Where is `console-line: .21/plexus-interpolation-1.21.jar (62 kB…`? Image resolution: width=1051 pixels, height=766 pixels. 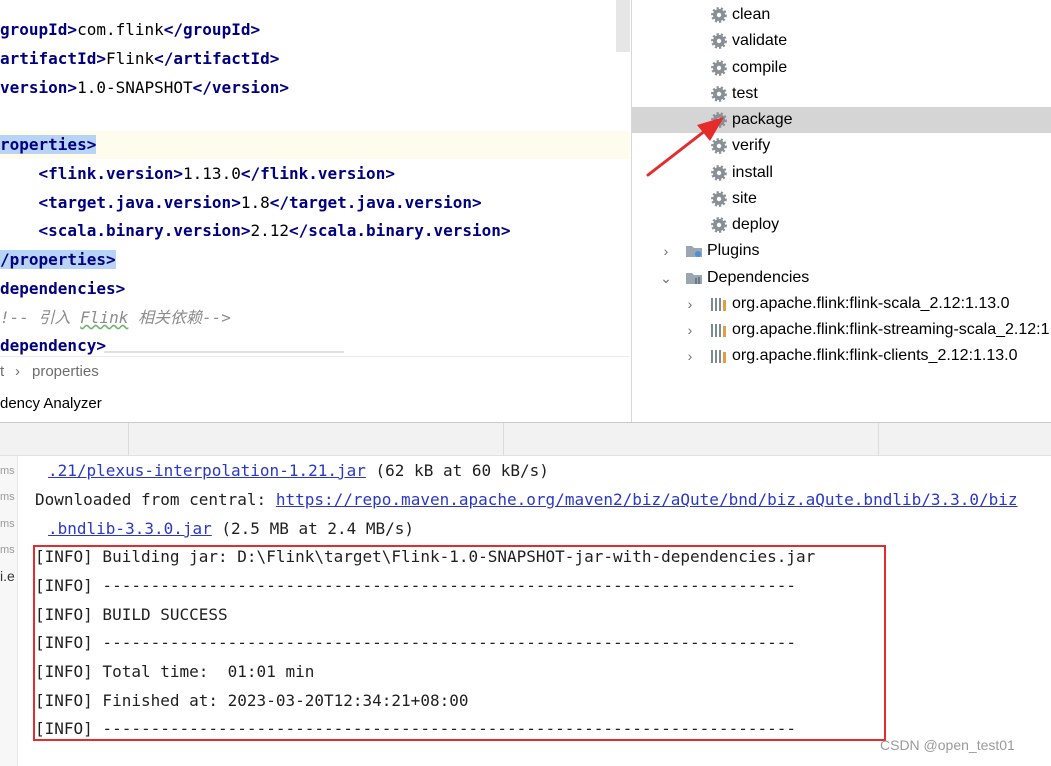
console-line: .21/plexus-interpolation-1.21.jar (62 kB… is located at coordinates (298, 470).